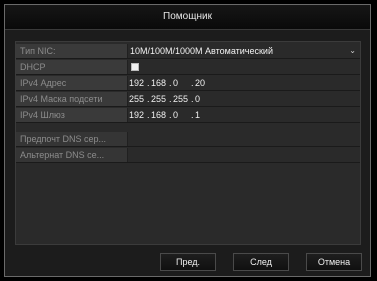 The width and height of the screenshot is (377, 281). I want to click on window-title: Помощник, so click(187, 17).